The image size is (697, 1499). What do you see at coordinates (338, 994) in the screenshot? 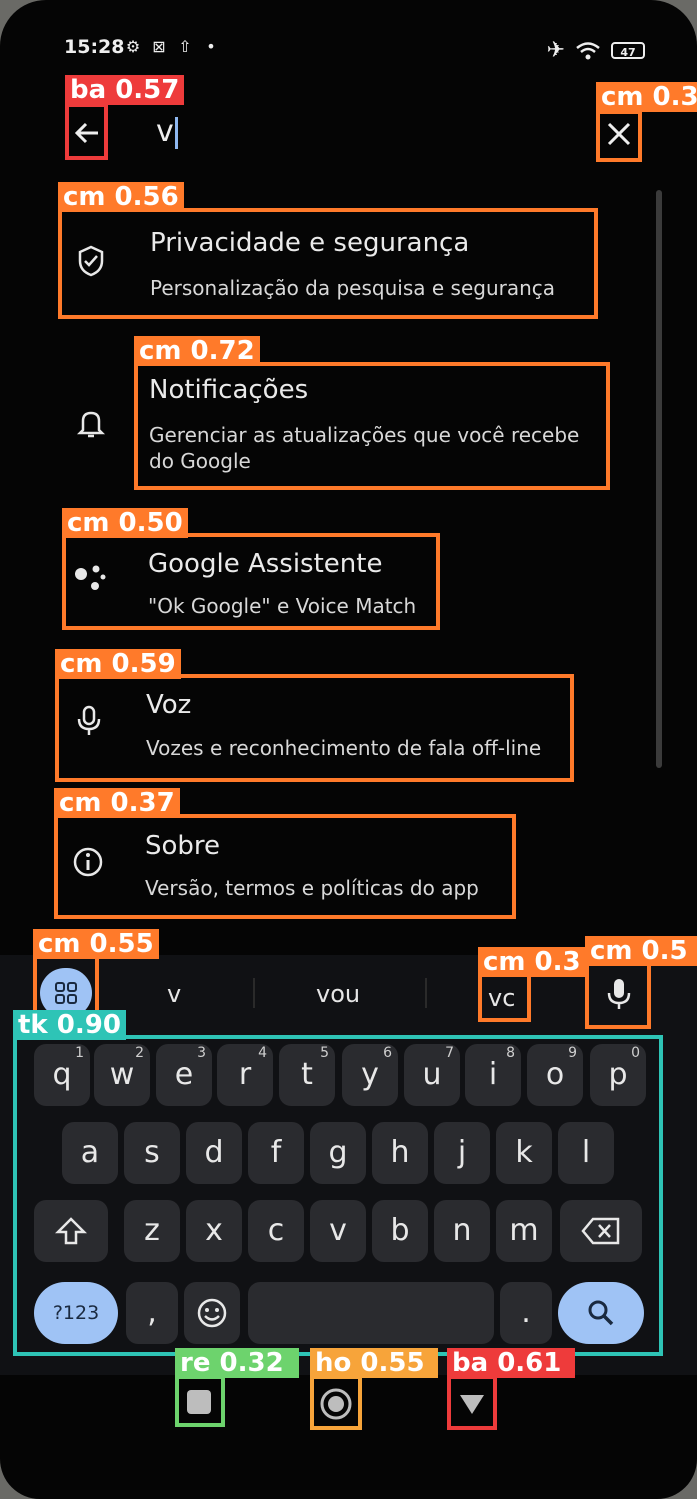
I see `suggestion-vou: vou` at bounding box center [338, 994].